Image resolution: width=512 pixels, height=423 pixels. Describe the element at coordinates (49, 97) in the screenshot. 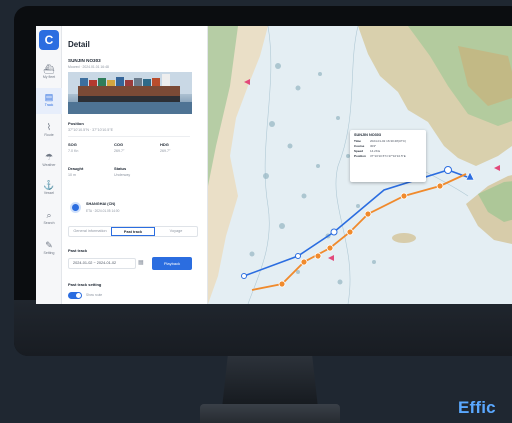

I see `track-icon: ▤` at that location.